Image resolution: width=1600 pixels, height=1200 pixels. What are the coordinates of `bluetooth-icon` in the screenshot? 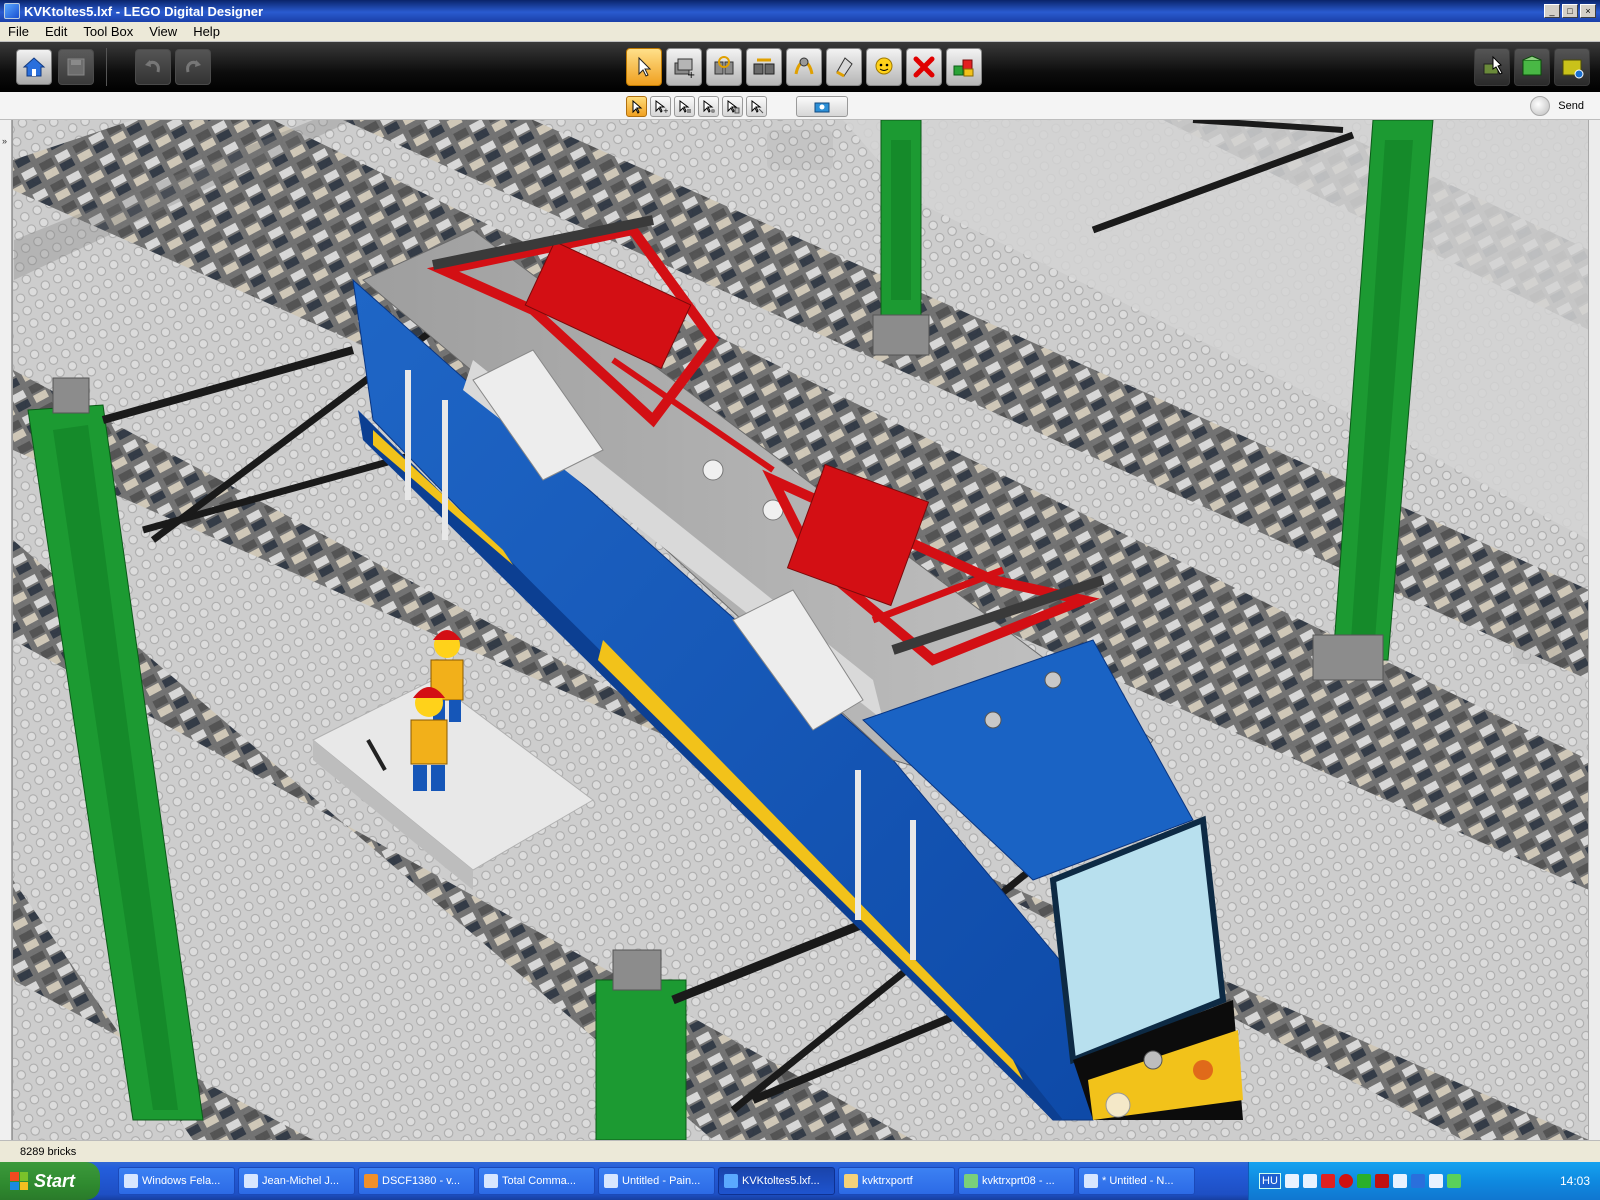 It's located at (1417, 1181).